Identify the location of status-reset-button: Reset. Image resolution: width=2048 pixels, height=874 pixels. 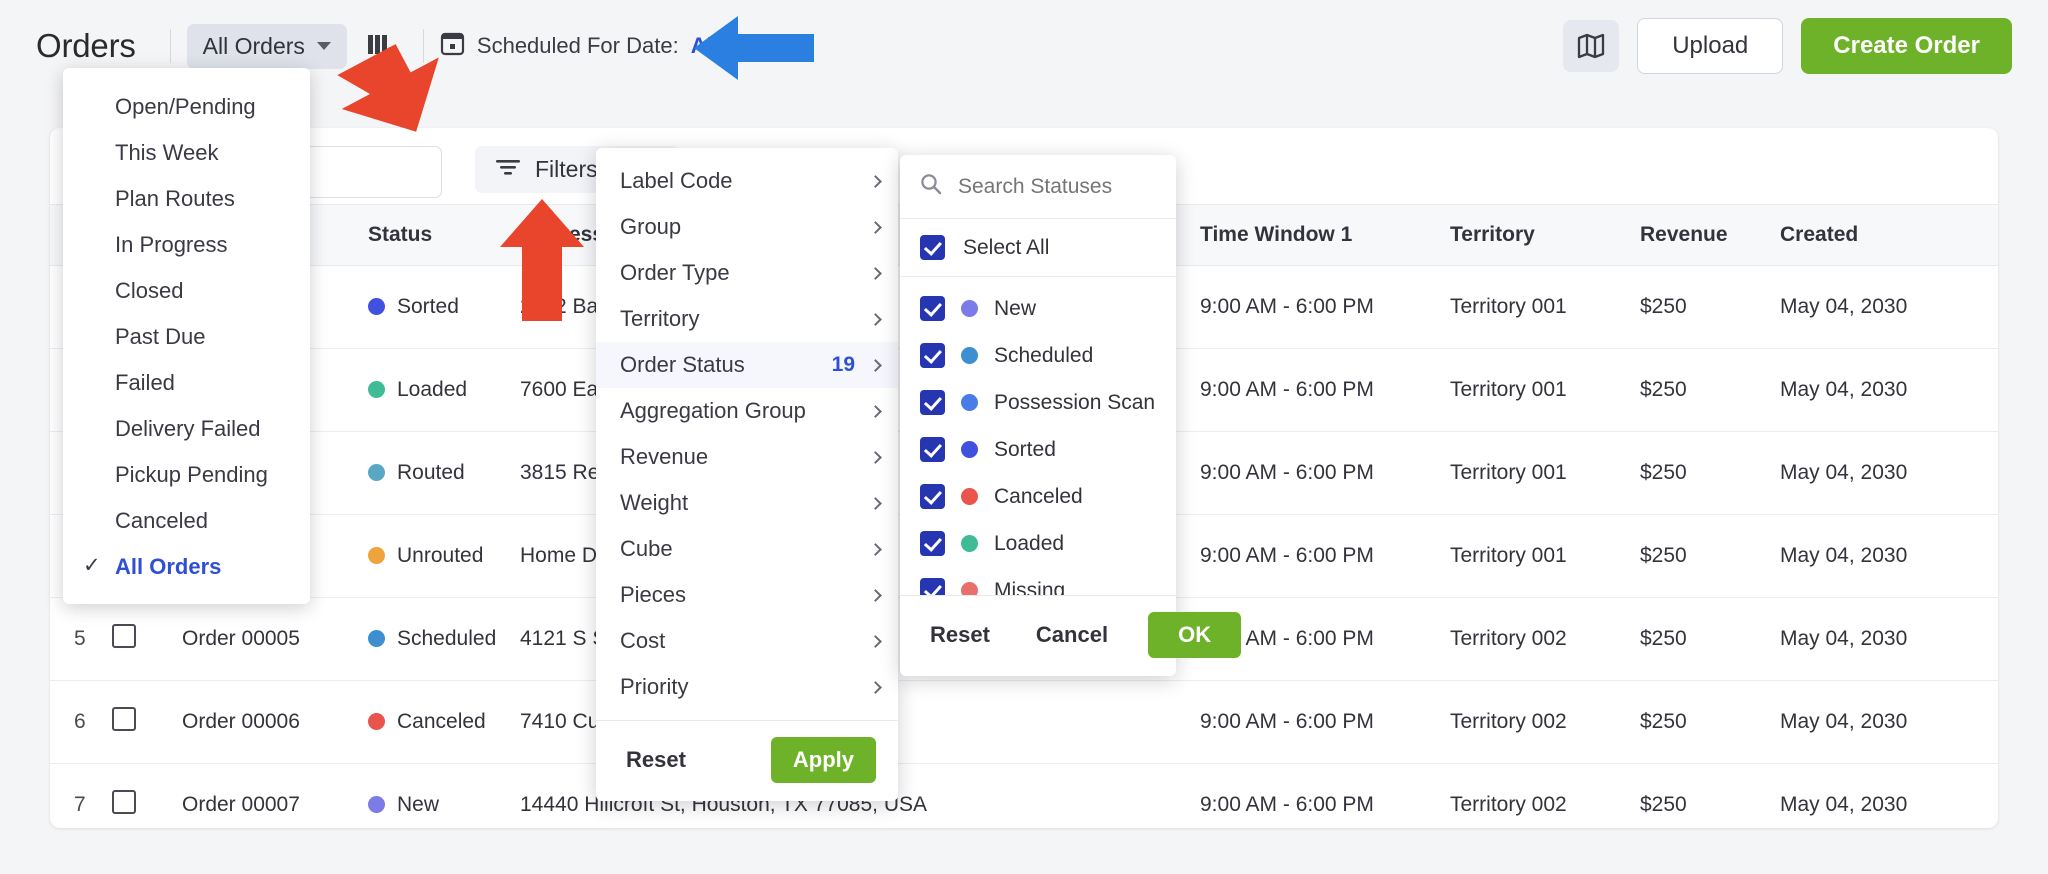
(960, 635).